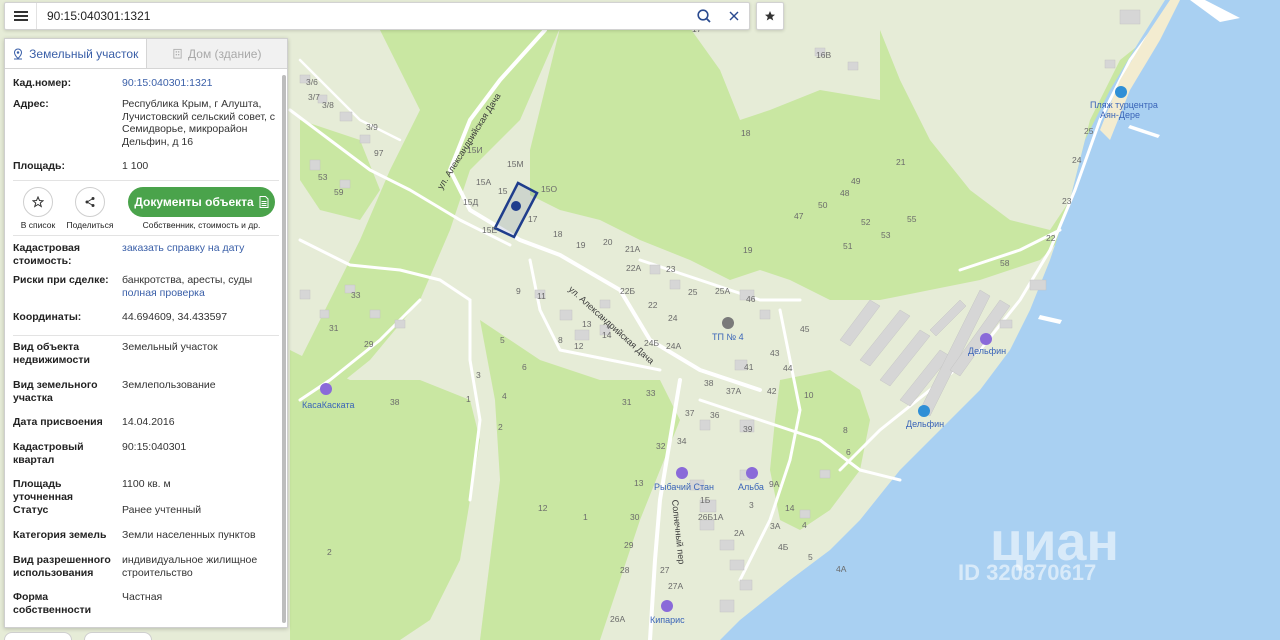 The width and height of the screenshot is (1280, 640). What do you see at coordinates (581, 245) in the screenshot?
I see `house-number-label: 19` at bounding box center [581, 245].